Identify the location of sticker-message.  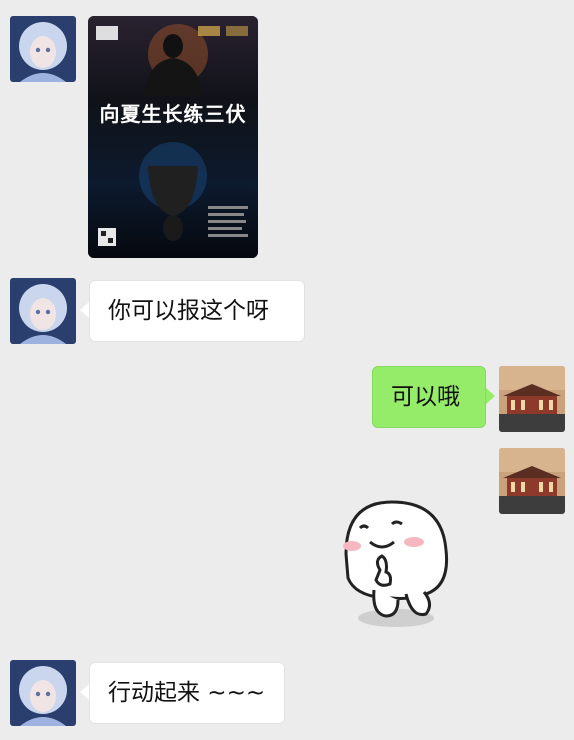
(392, 564).